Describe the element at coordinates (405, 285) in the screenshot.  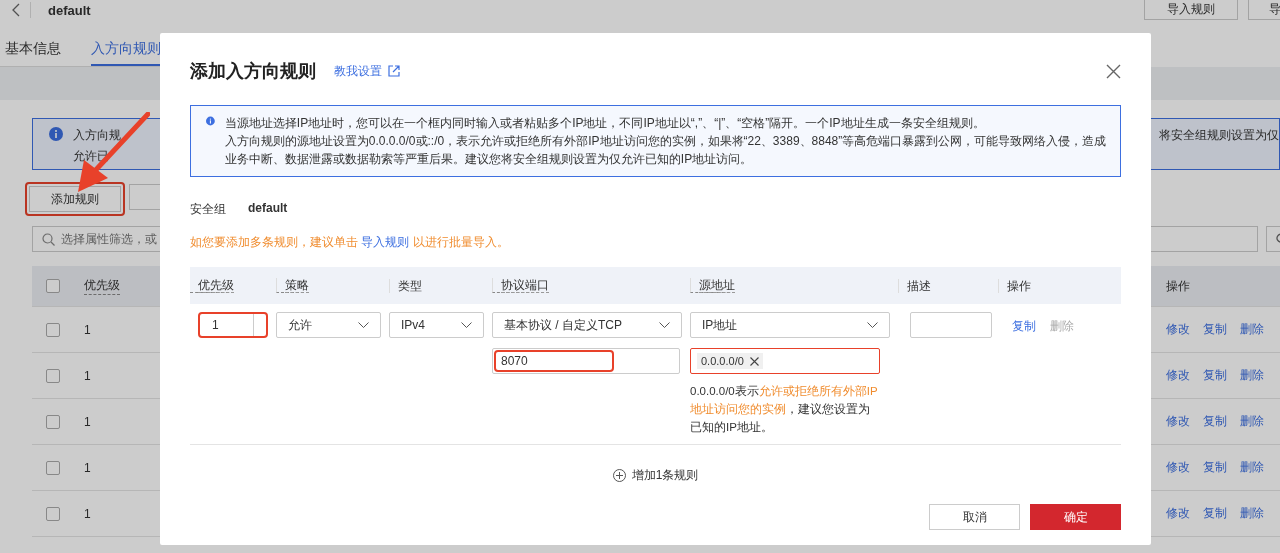
I see `column-header: 类型` at that location.